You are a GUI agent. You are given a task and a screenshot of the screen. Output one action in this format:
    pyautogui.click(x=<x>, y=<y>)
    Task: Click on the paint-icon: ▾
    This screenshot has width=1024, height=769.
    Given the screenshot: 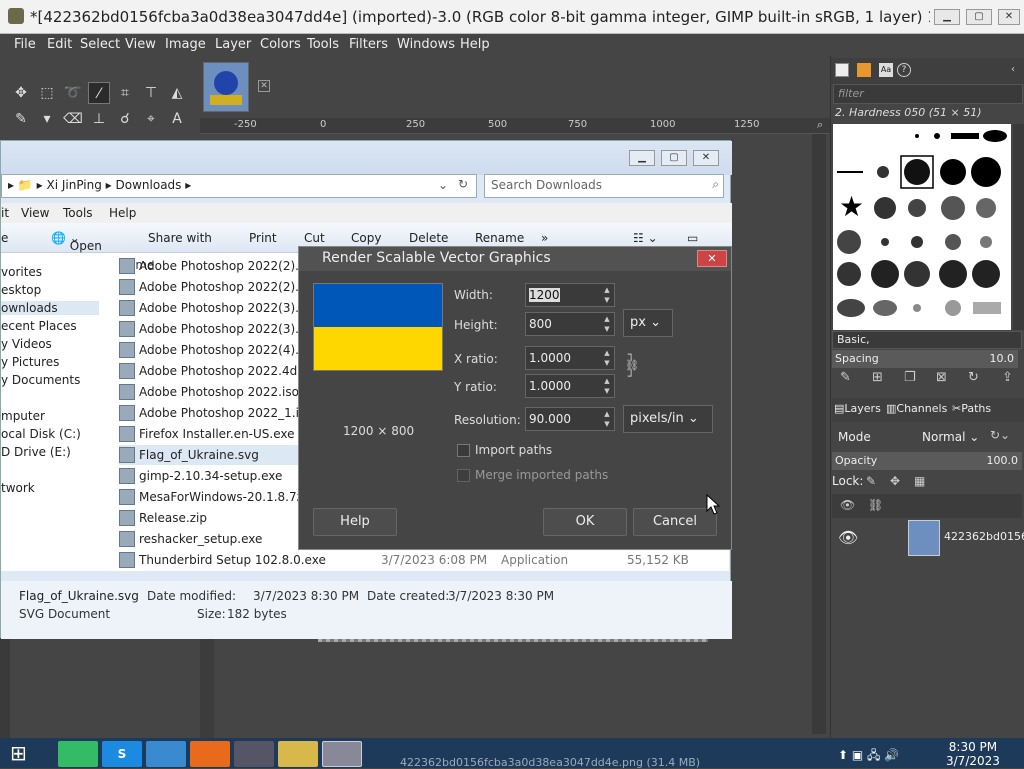 What is the action you would take?
    pyautogui.click(x=47, y=119)
    